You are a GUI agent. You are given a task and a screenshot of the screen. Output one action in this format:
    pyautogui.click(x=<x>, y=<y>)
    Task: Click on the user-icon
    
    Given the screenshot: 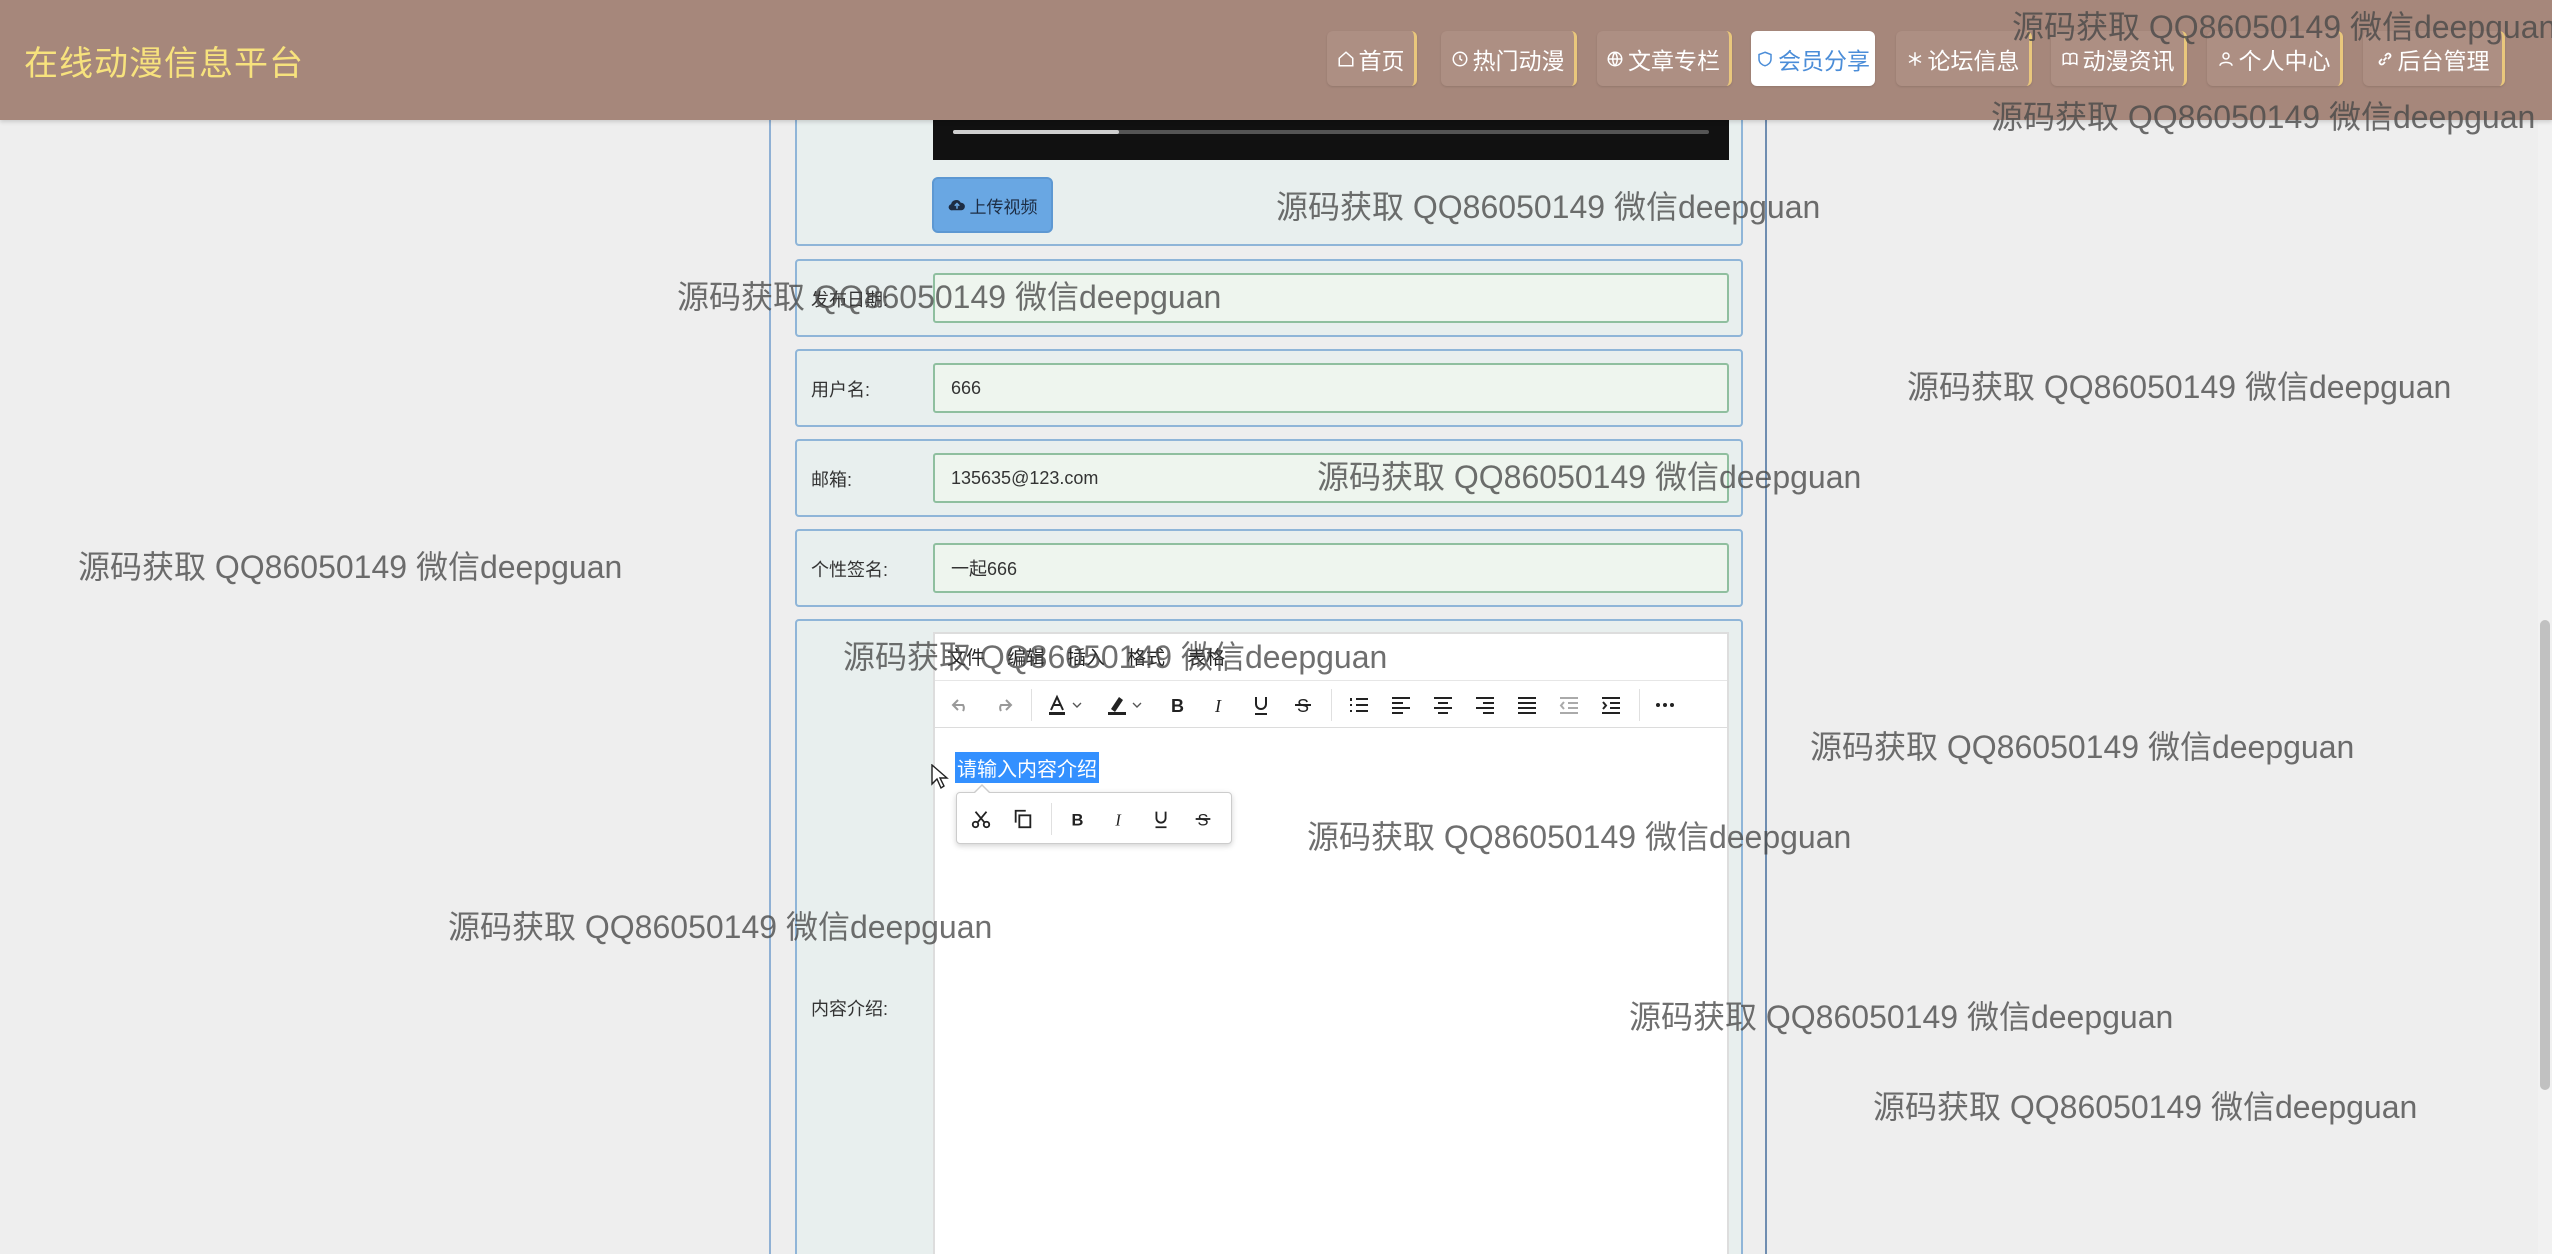 What is the action you would take?
    pyautogui.click(x=2225, y=58)
    